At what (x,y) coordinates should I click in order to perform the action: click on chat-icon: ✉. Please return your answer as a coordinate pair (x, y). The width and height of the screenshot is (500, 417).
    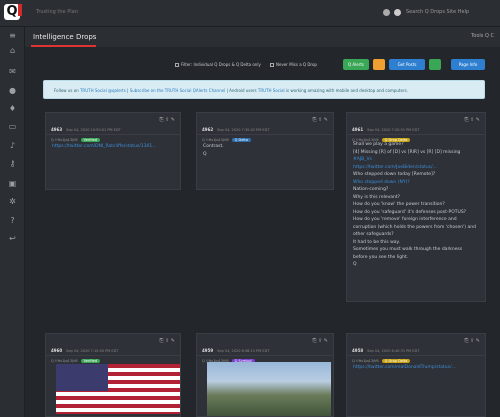
    Looking at the image, I should click on (12, 72).